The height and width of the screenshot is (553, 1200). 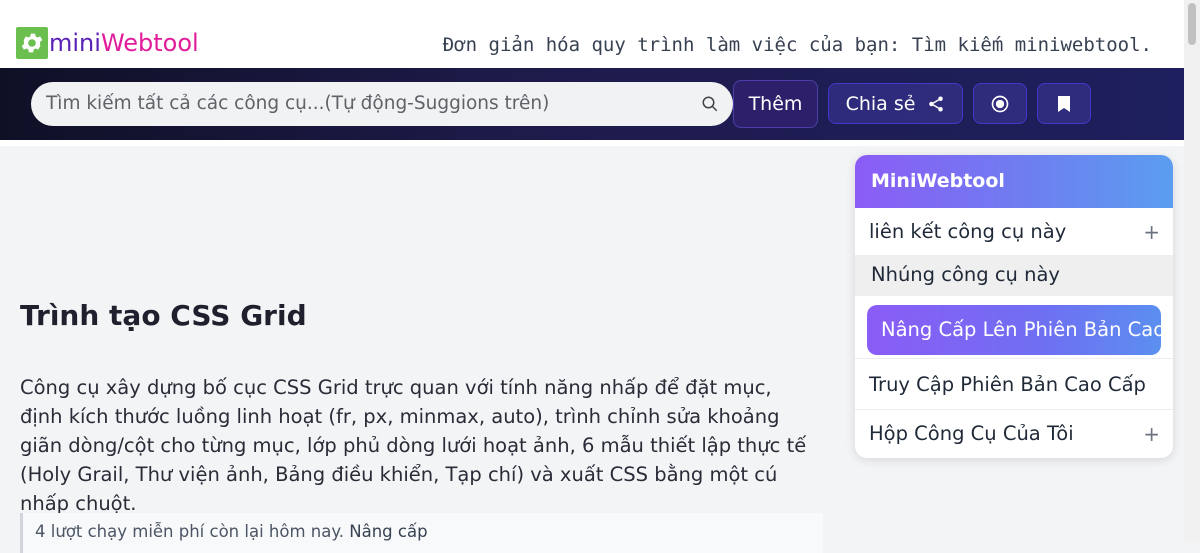 I want to click on embed-tool-item: Nhúng công cụ này, so click(x=1014, y=276).